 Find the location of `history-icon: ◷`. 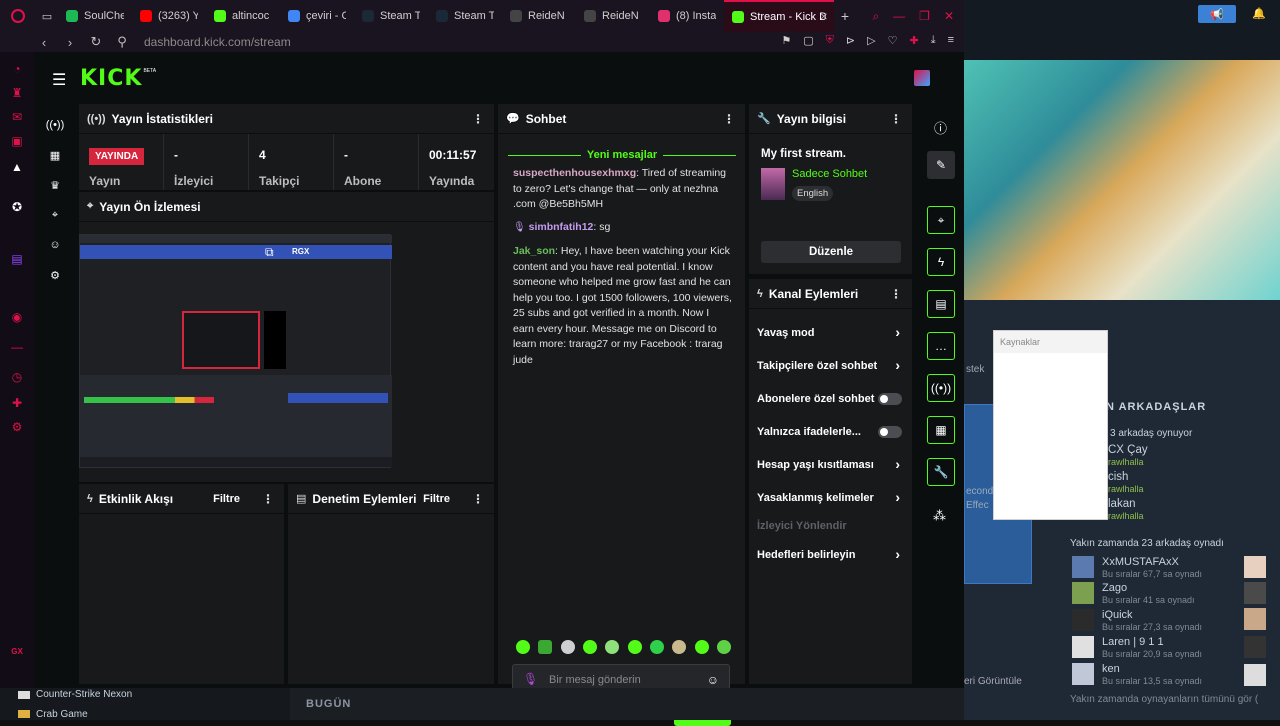

history-icon: ◷ is located at coordinates (17, 377).